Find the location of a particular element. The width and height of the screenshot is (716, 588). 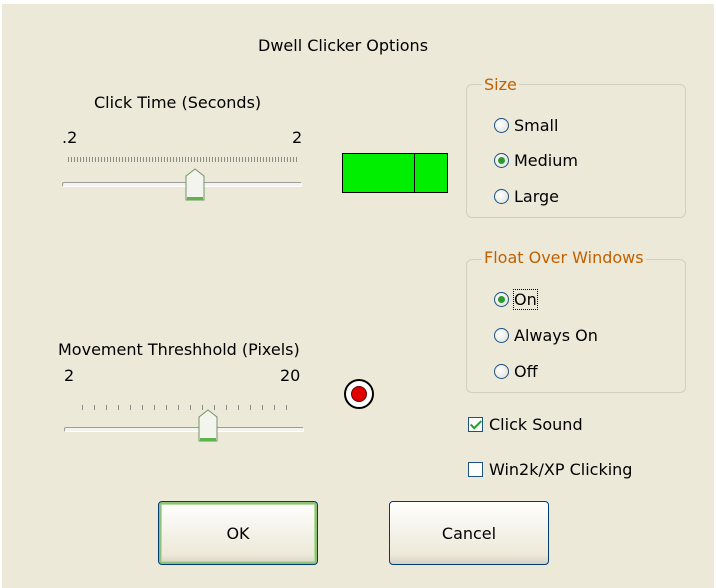

float-option-off: Off is located at coordinates (516, 371).